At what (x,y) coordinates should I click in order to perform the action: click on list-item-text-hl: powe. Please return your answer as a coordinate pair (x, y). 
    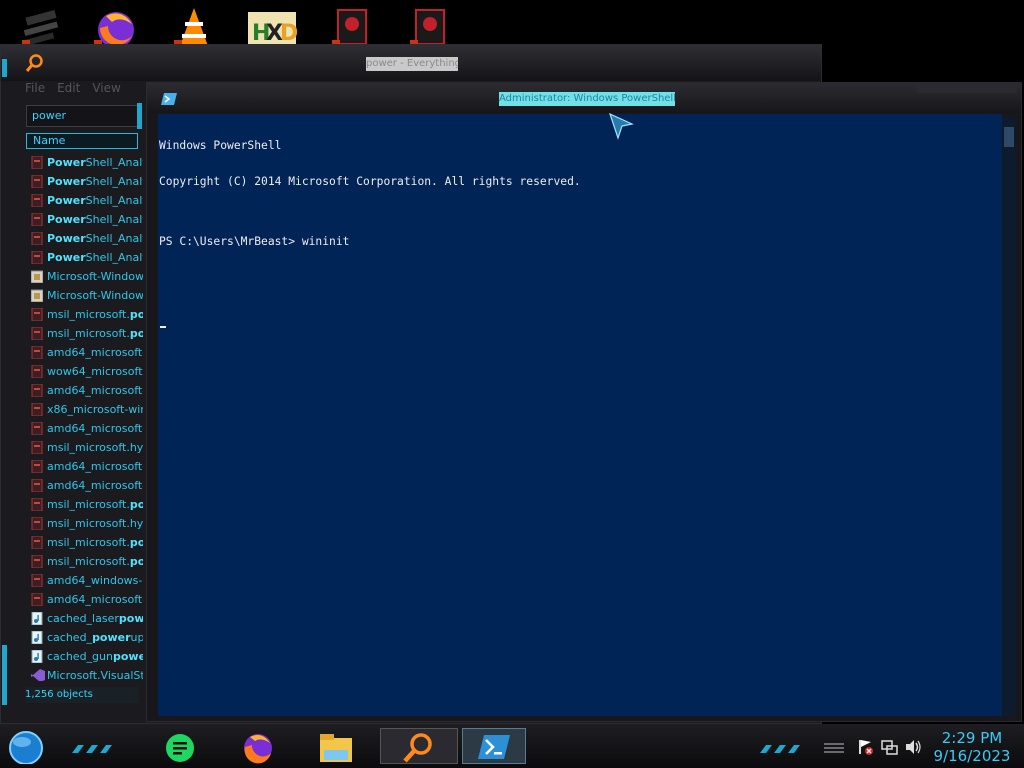
    Looking at the image, I should click on (127, 656).